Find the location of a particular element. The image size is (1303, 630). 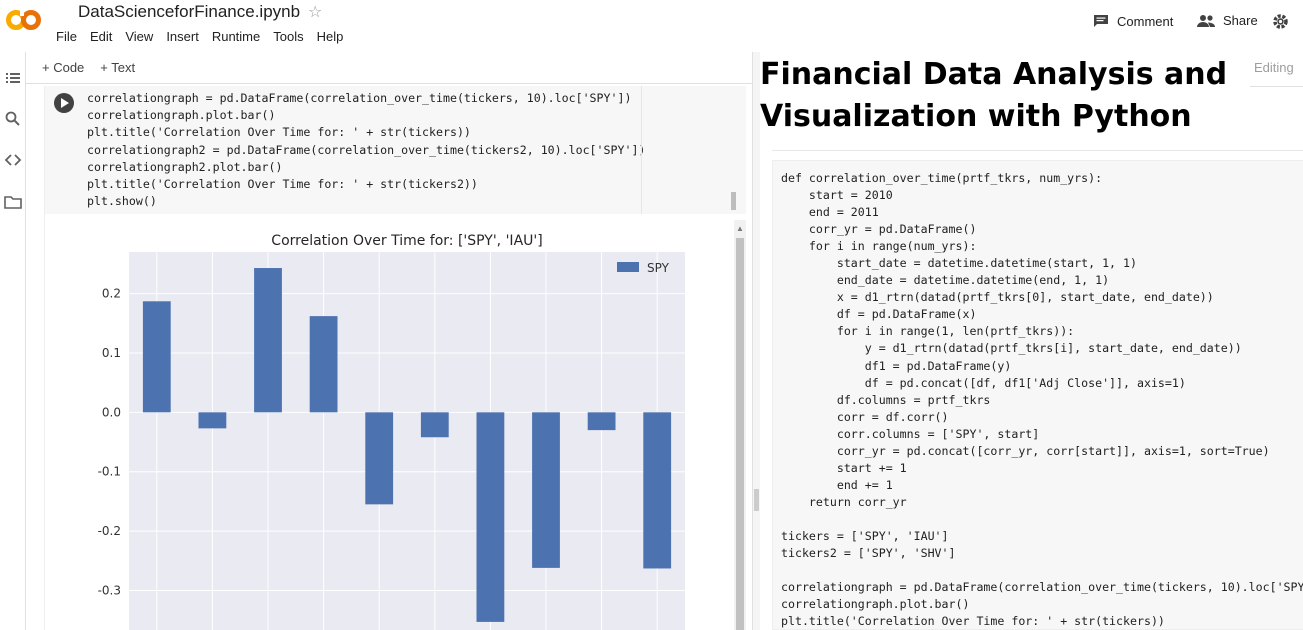

code-line: tickers2 = ['SPY', 'SHV'] is located at coordinates (868, 553).